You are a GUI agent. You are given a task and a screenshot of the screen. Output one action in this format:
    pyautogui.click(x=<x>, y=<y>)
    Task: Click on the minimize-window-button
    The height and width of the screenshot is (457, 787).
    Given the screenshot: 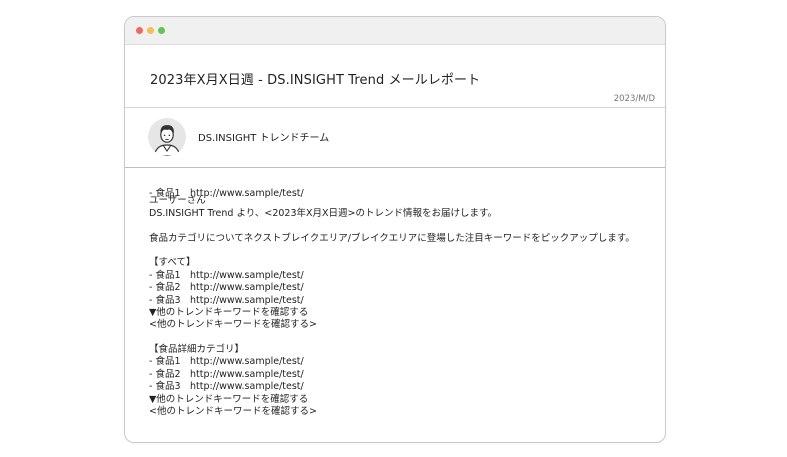 What is the action you would take?
    pyautogui.click(x=150, y=30)
    